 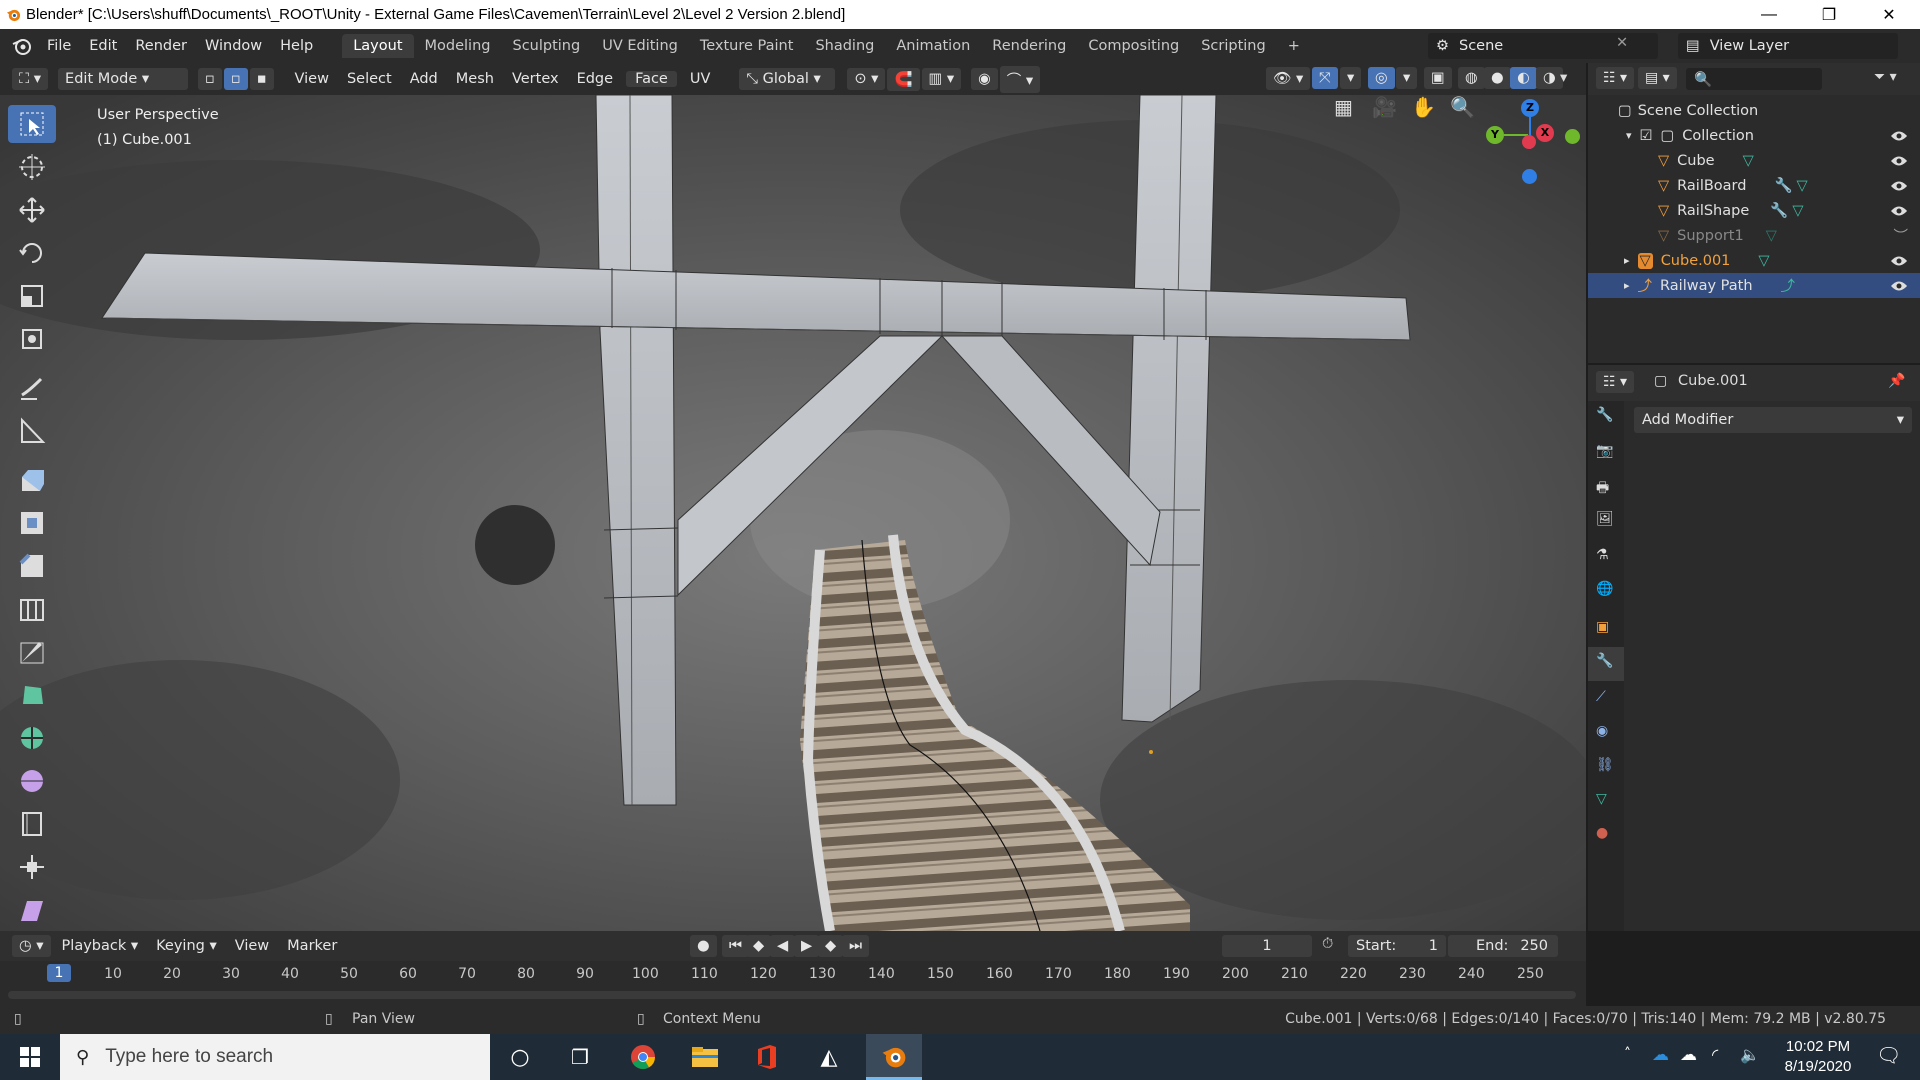 I want to click on pin-icon: 📌, so click(x=1896, y=381).